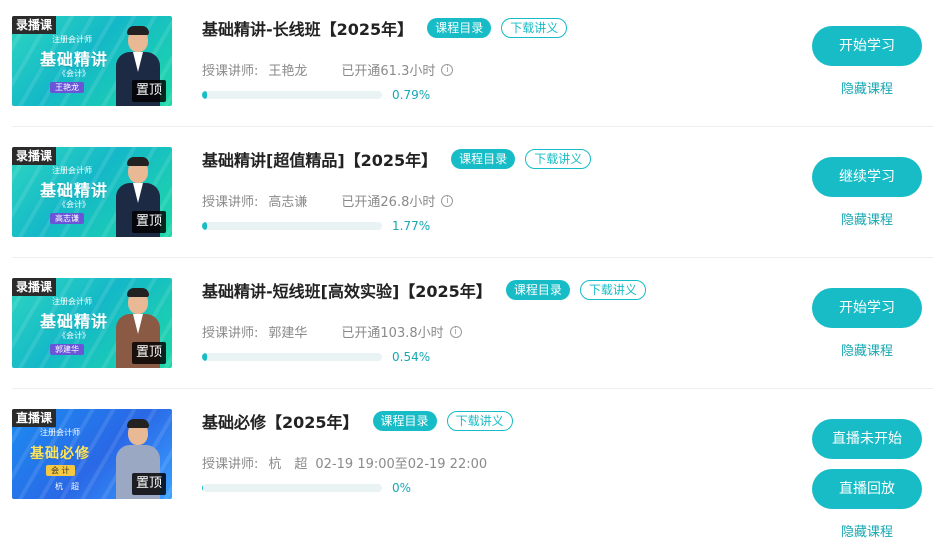 The width and height of the screenshot is (933, 545). I want to click on teacher-name: 郭建华, so click(288, 333).